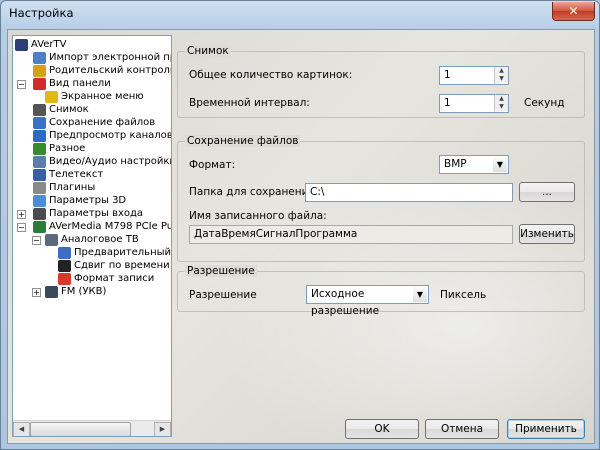 This screenshot has height=450, width=600. What do you see at coordinates (463, 295) in the screenshot?
I see `resolution-unit: Пиксель` at bounding box center [463, 295].